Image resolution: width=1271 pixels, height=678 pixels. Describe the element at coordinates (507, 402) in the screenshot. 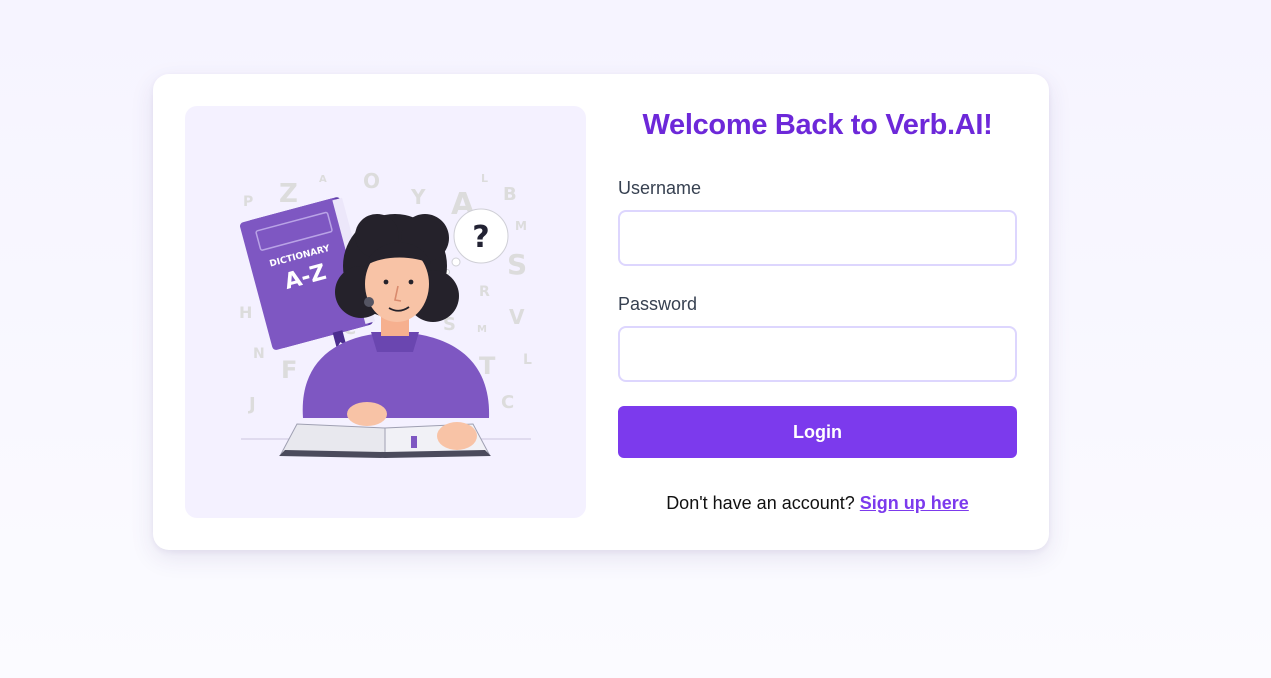

I see `floating-letter: C` at that location.